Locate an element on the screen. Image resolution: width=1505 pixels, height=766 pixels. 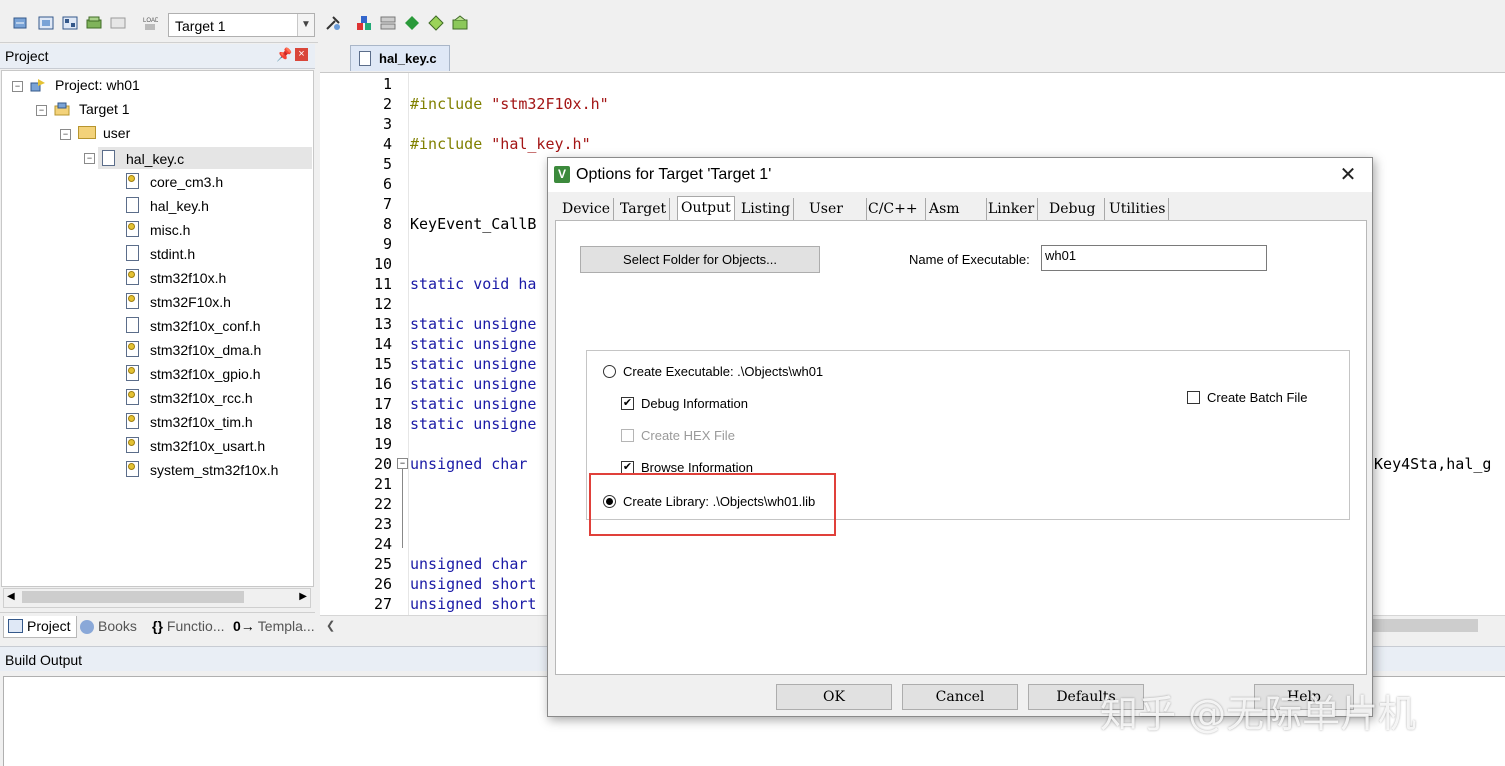
tab-books: Books is located at coordinates (112, 626).